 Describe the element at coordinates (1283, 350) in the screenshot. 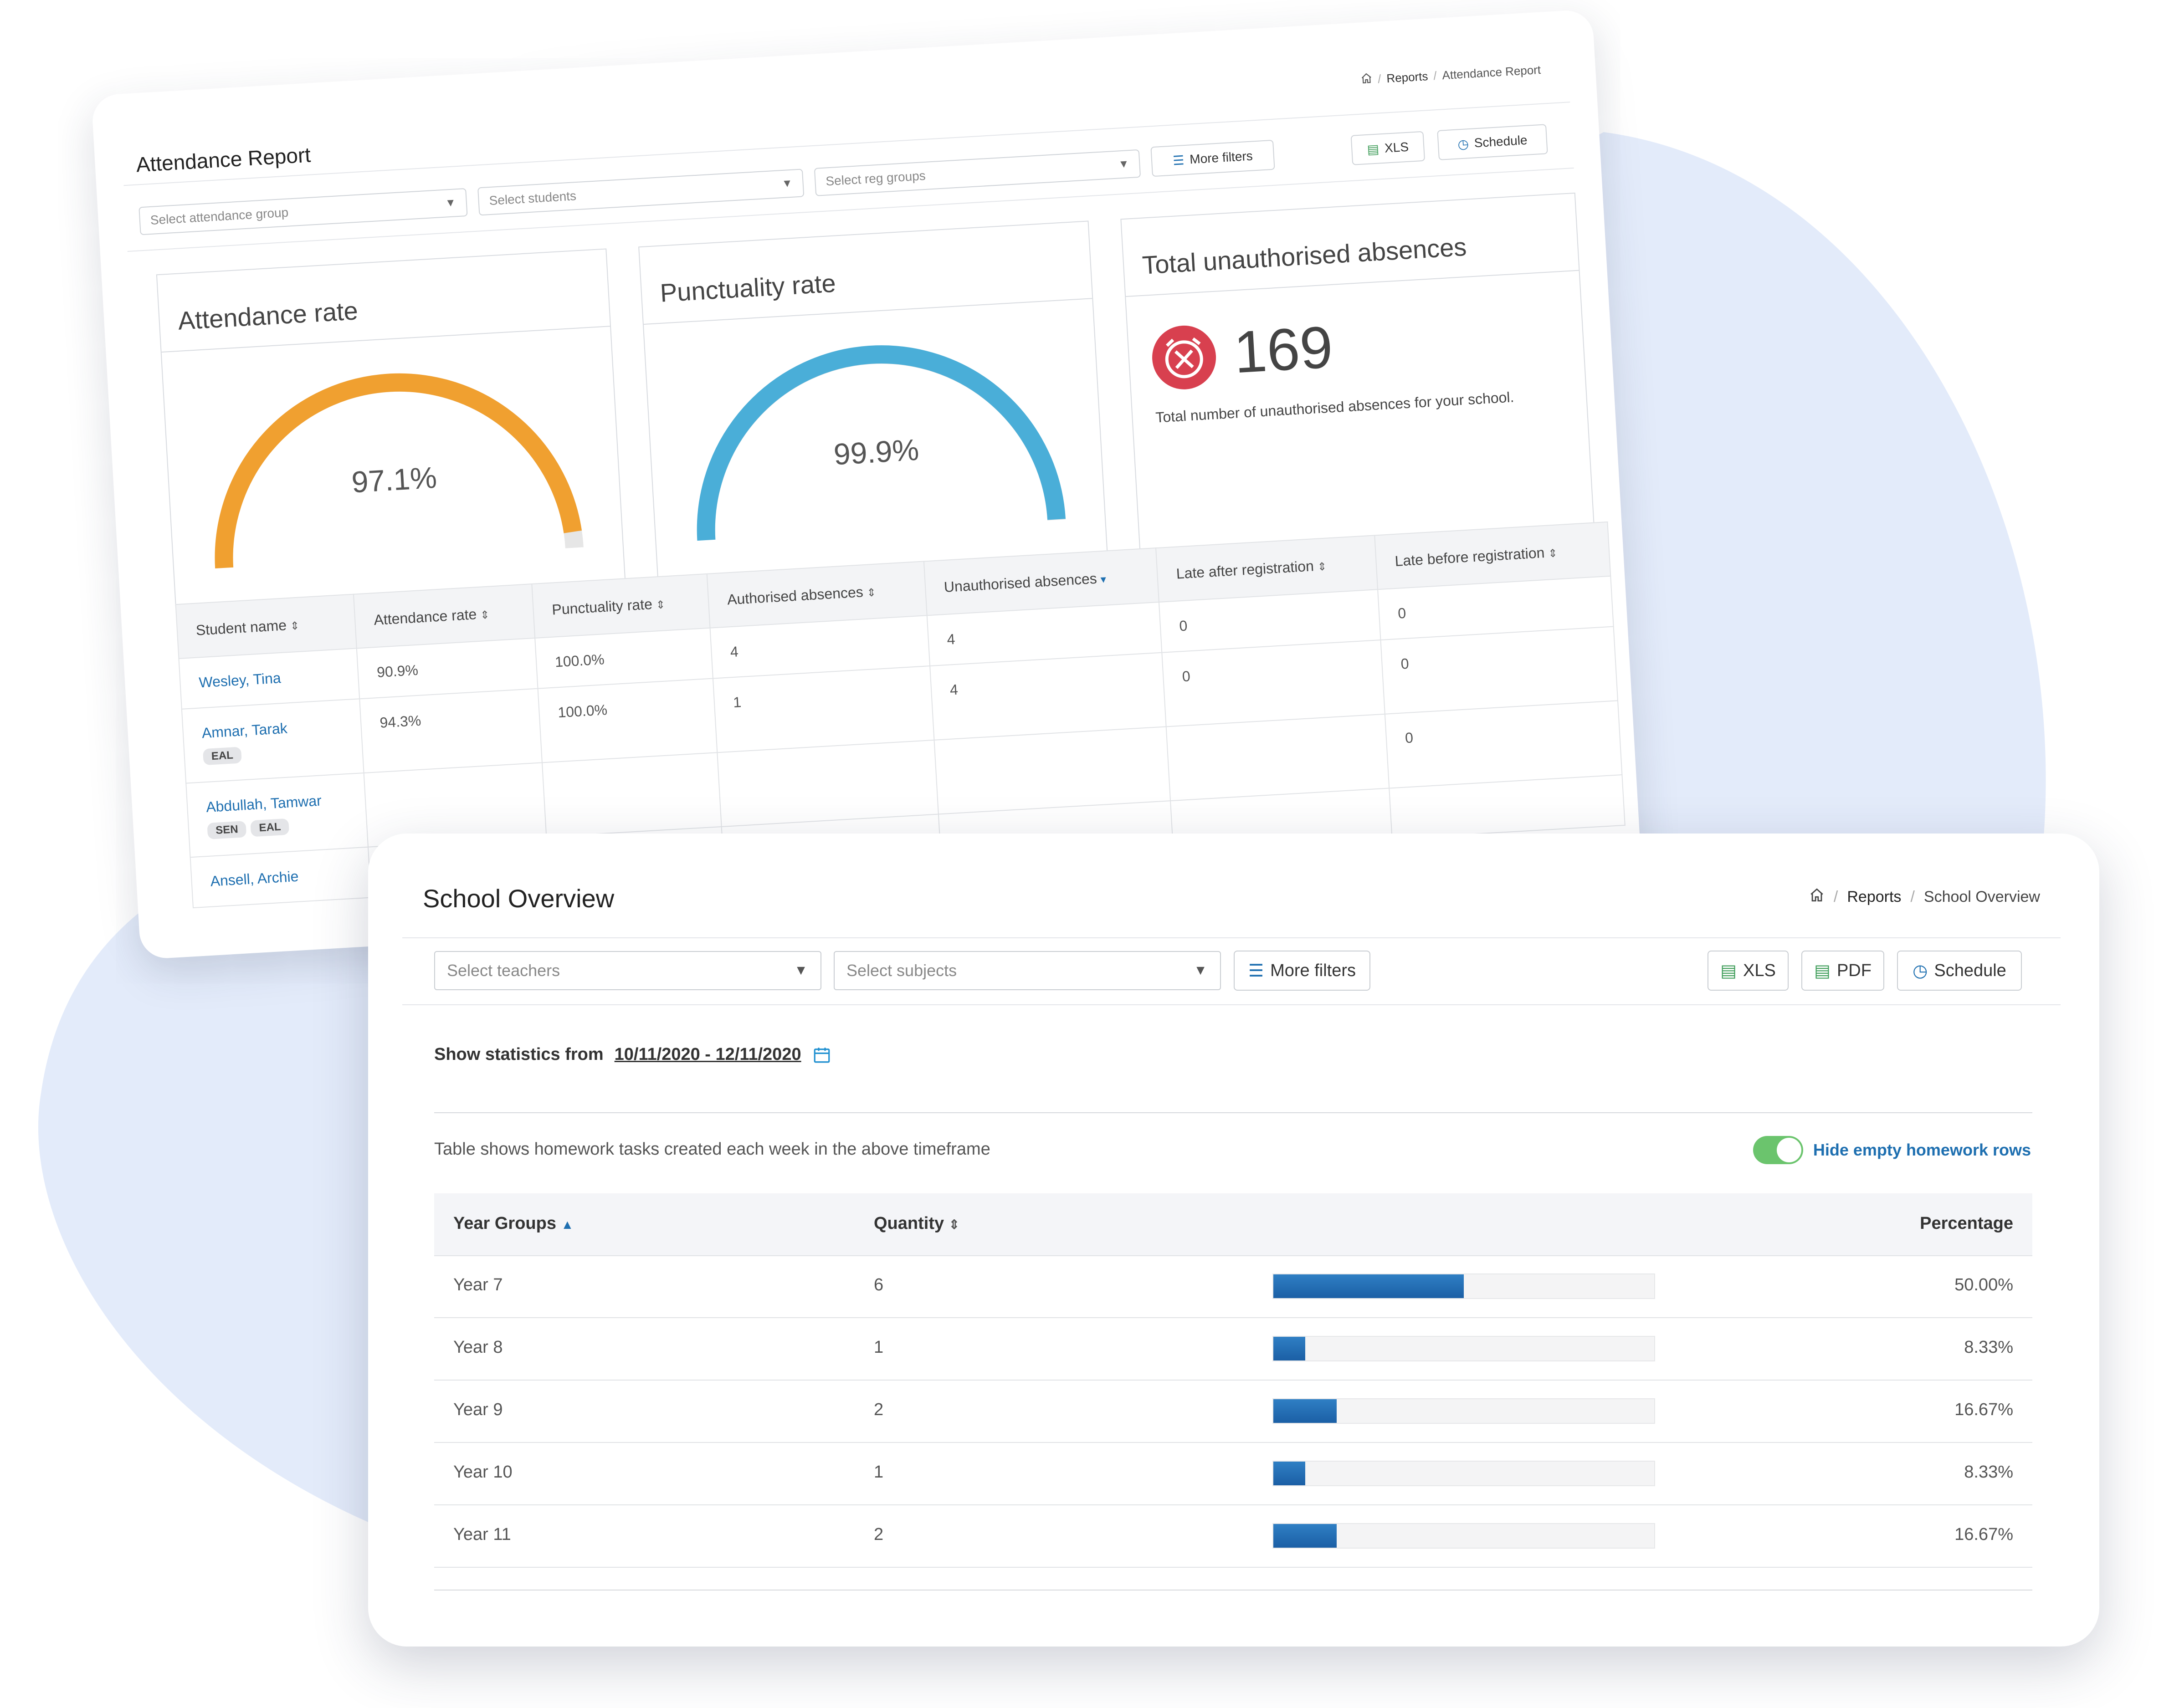

I see `unauthorised-absences-value: 169` at that location.